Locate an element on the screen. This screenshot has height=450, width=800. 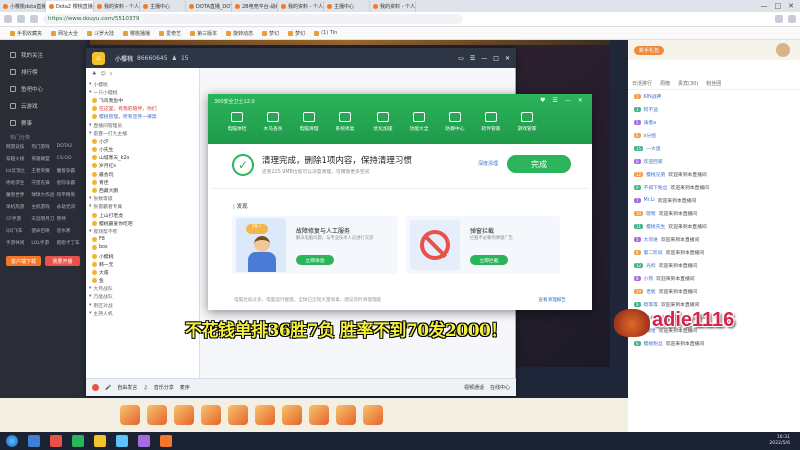
bookmark-item: 斗罗大陆 is located at coordinates (100, 33).